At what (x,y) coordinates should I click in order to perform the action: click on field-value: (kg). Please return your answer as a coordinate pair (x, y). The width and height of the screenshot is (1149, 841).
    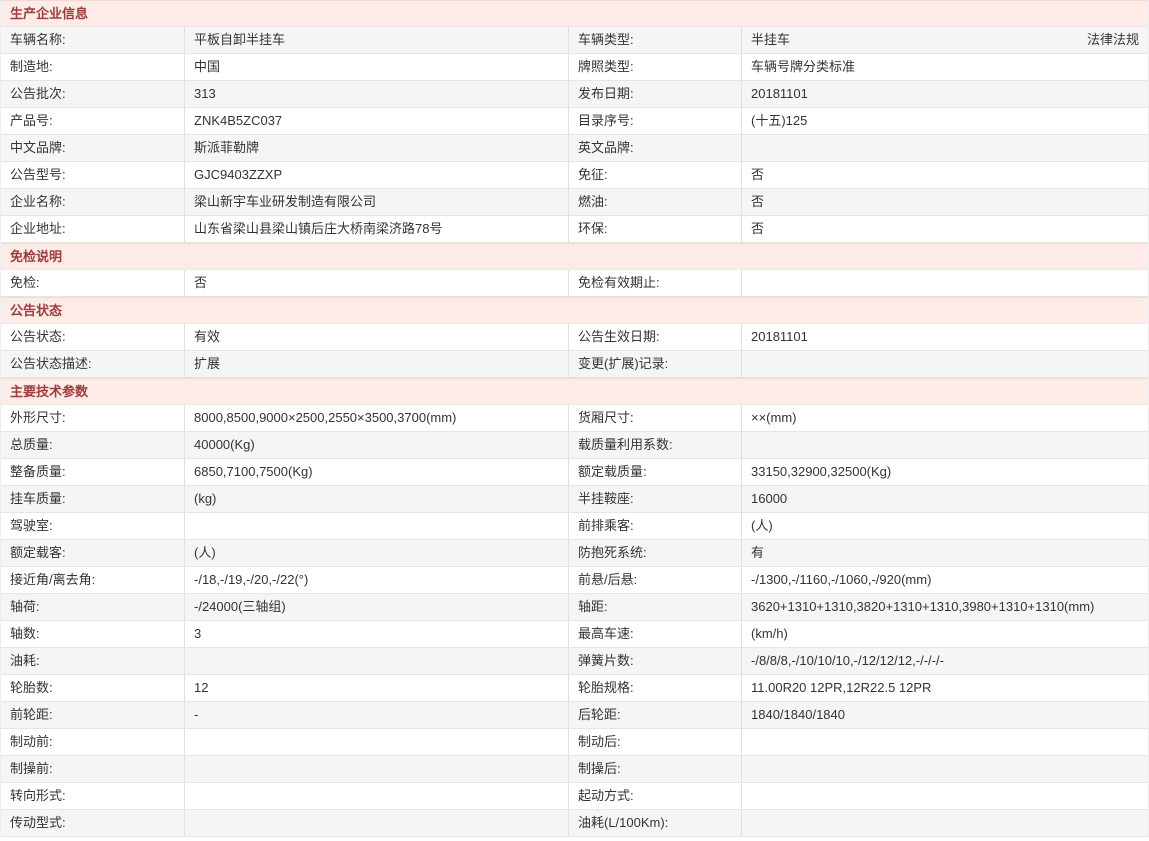
    Looking at the image, I should click on (377, 499).